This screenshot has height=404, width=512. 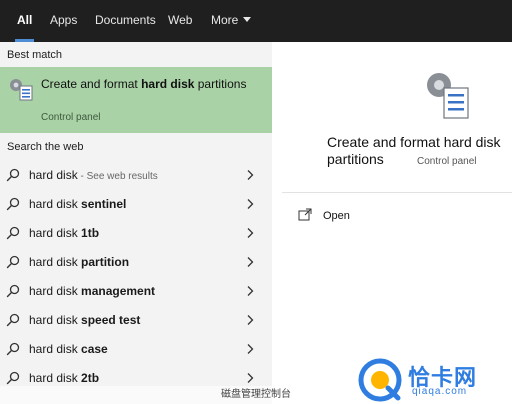 I want to click on web-result-row: hard disk management, so click(x=136, y=291).